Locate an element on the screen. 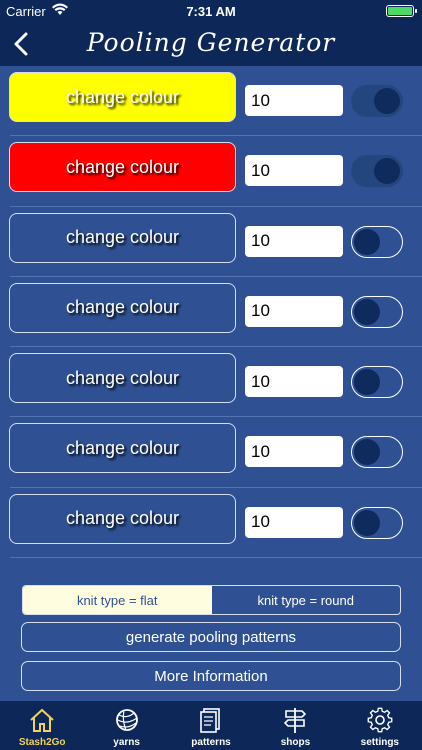 The height and width of the screenshot is (750, 422). knit-type-round-option: knit type = round is located at coordinates (306, 600).